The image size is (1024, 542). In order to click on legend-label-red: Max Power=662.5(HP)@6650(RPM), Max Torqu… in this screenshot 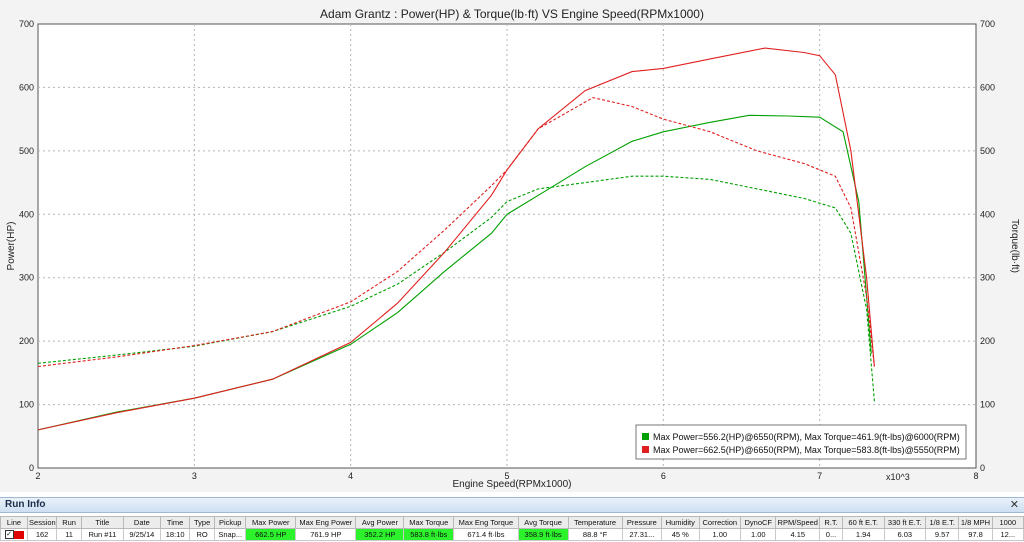, I will do `click(806, 450)`.